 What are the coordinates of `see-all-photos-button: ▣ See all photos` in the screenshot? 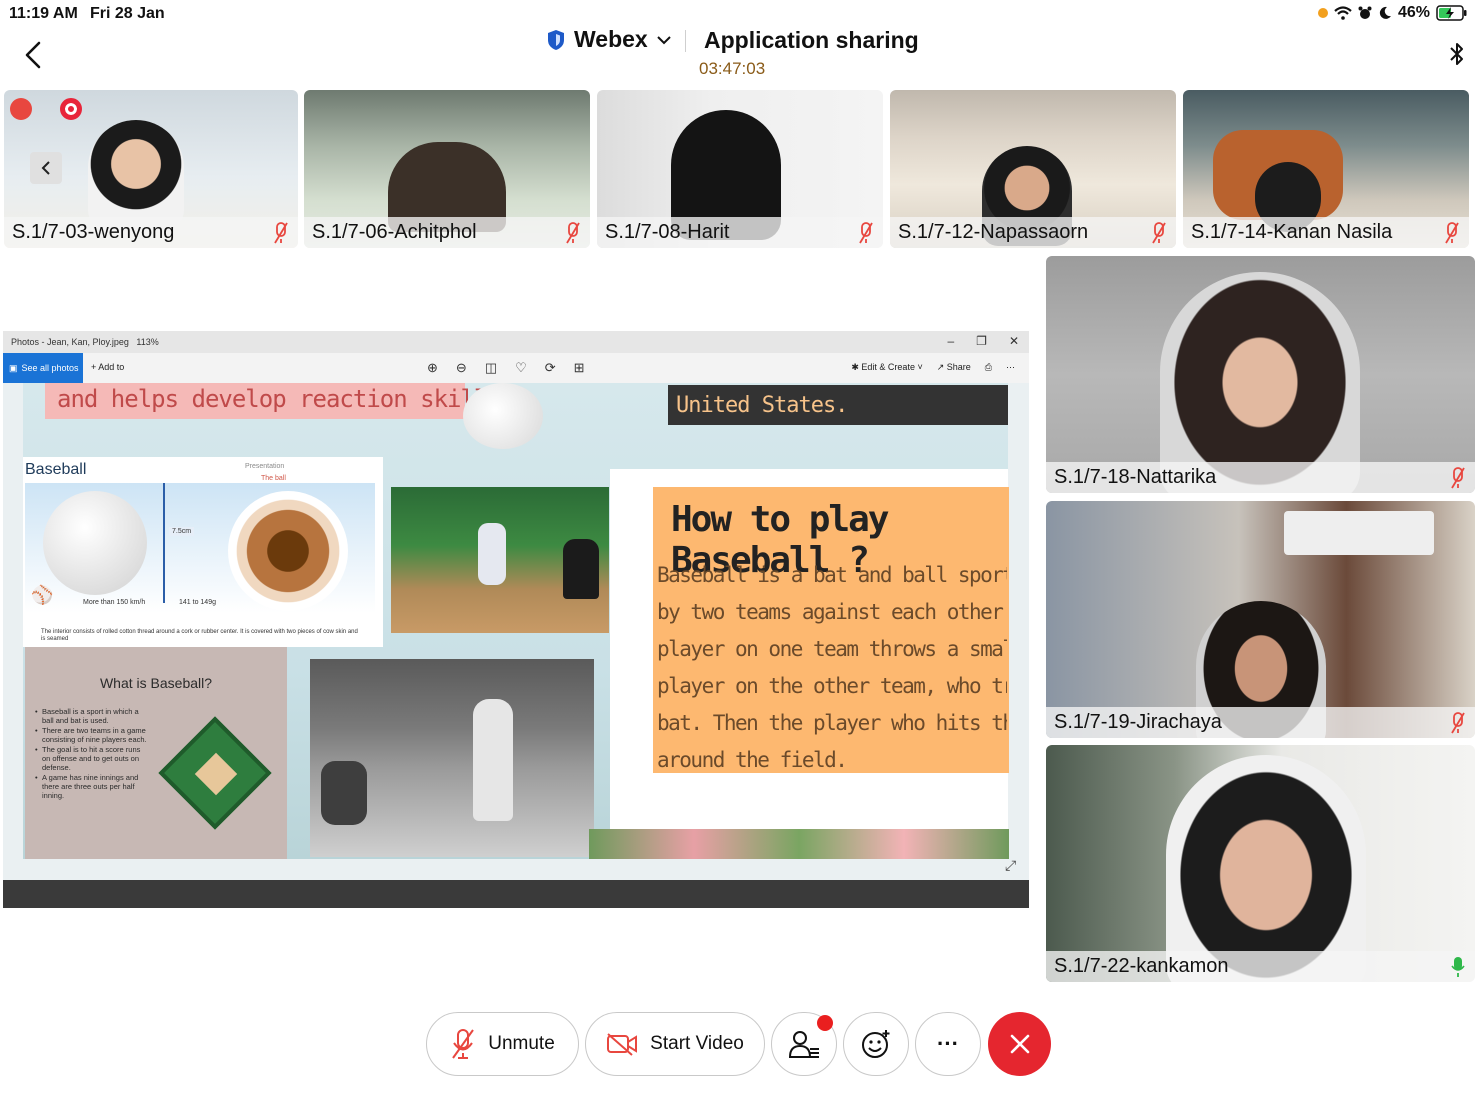 It's located at (43, 368).